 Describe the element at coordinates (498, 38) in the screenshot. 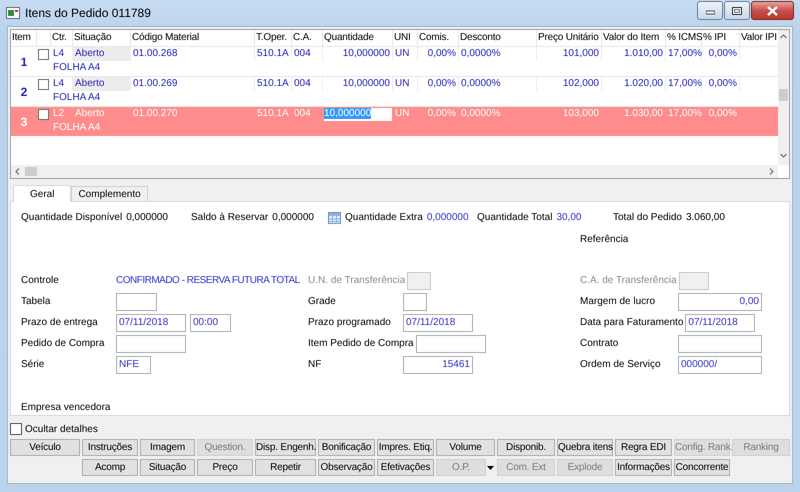

I see `column-header: Desconto` at that location.